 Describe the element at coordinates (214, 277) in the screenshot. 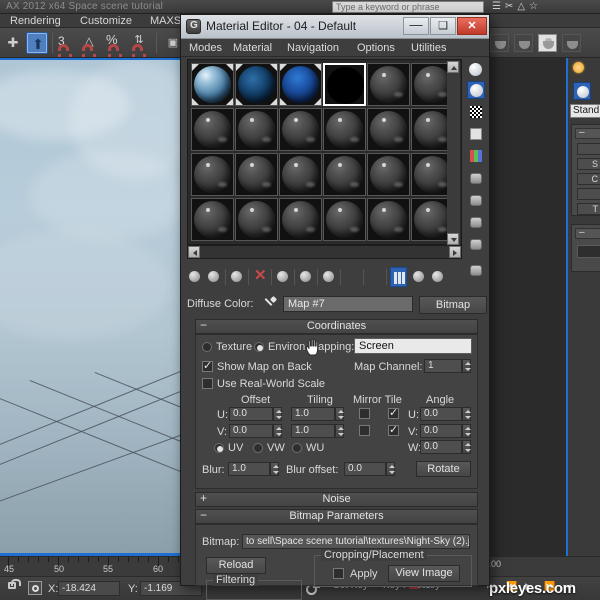

I see `put-material-to-scene-icon` at that location.